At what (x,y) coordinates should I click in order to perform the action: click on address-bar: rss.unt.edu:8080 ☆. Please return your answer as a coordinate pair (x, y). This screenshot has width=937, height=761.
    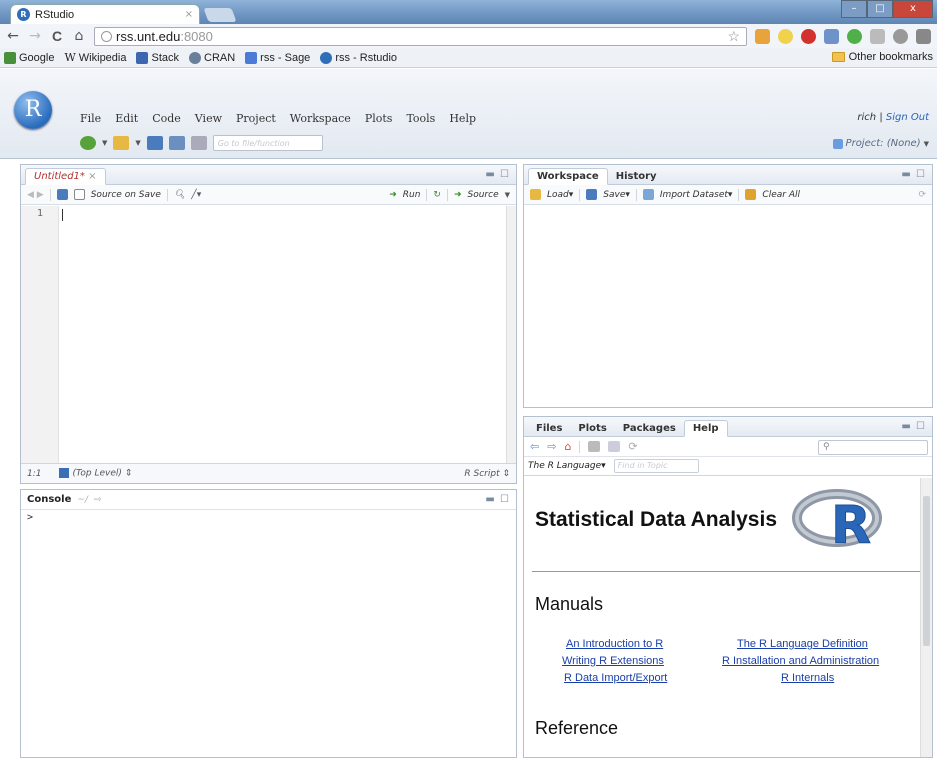
    Looking at the image, I should click on (420, 36).